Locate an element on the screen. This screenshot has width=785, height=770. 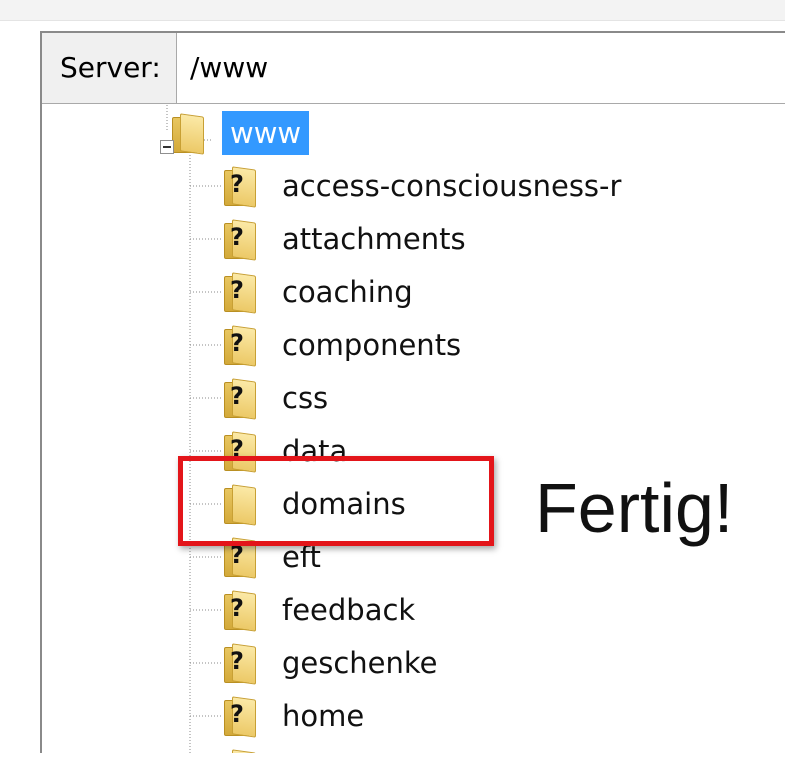
tree-item: ? home is located at coordinates (293, 716).